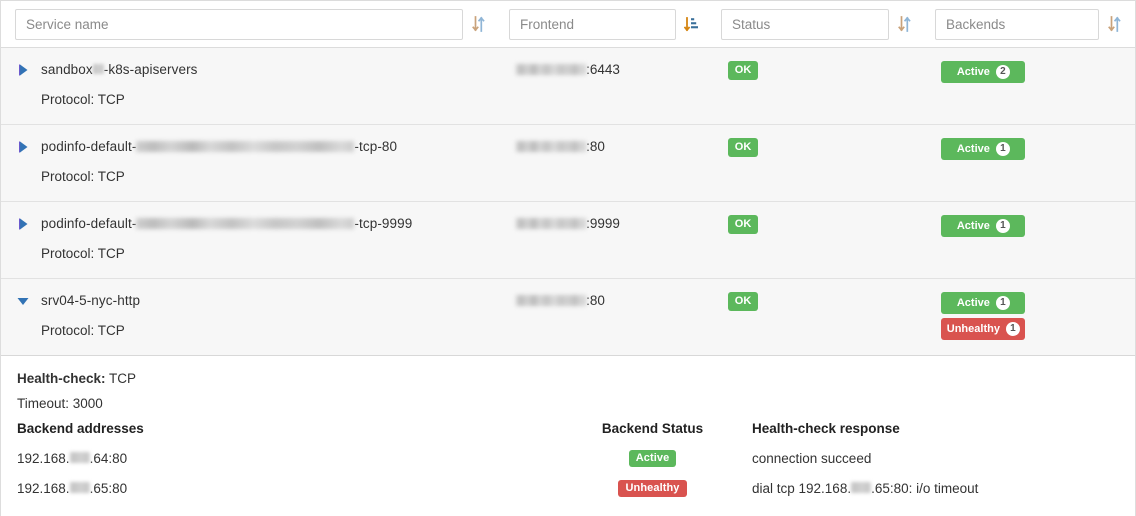 The width and height of the screenshot is (1136, 516). What do you see at coordinates (250, 162) in the screenshot?
I see `service-cell: podinfo-default- -tcp-80 Protocol: TCP` at bounding box center [250, 162].